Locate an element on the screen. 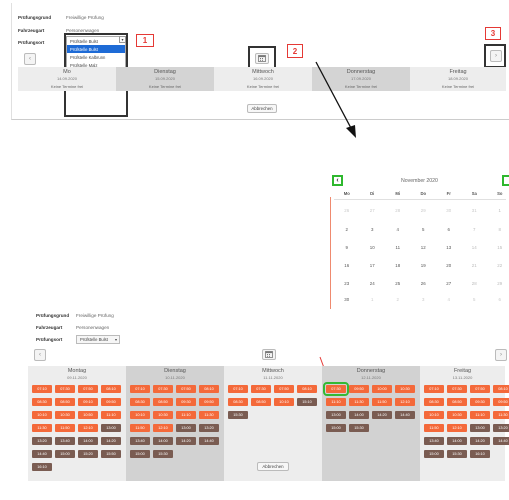 The height and width of the screenshot is (500, 509). calendar-button-bottom is located at coordinates (269, 354).